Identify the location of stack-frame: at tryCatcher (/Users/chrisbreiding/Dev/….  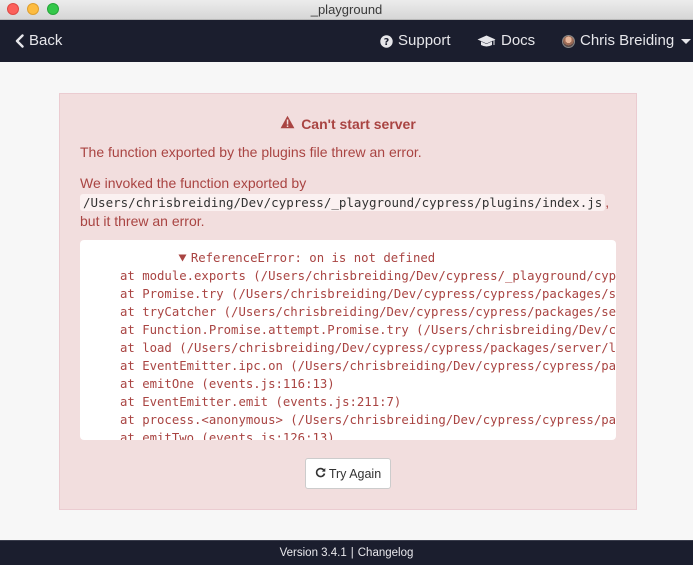
(368, 312).